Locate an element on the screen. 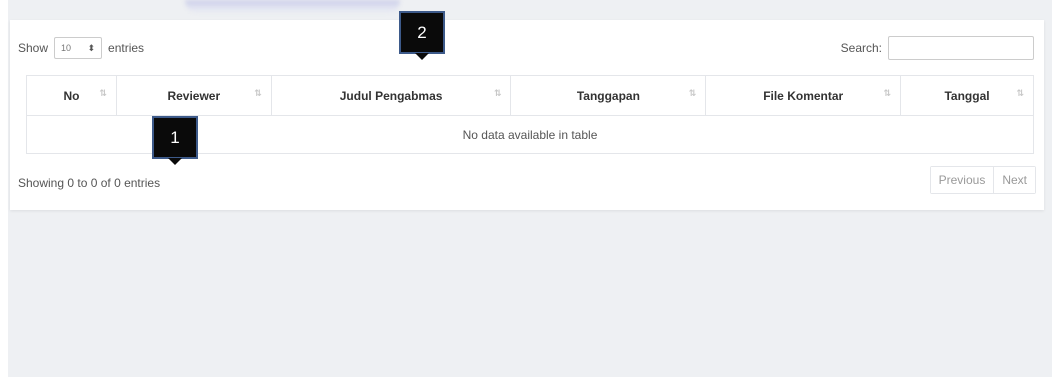 The image size is (1052, 377). entries-select-value: 10 is located at coordinates (66, 48).